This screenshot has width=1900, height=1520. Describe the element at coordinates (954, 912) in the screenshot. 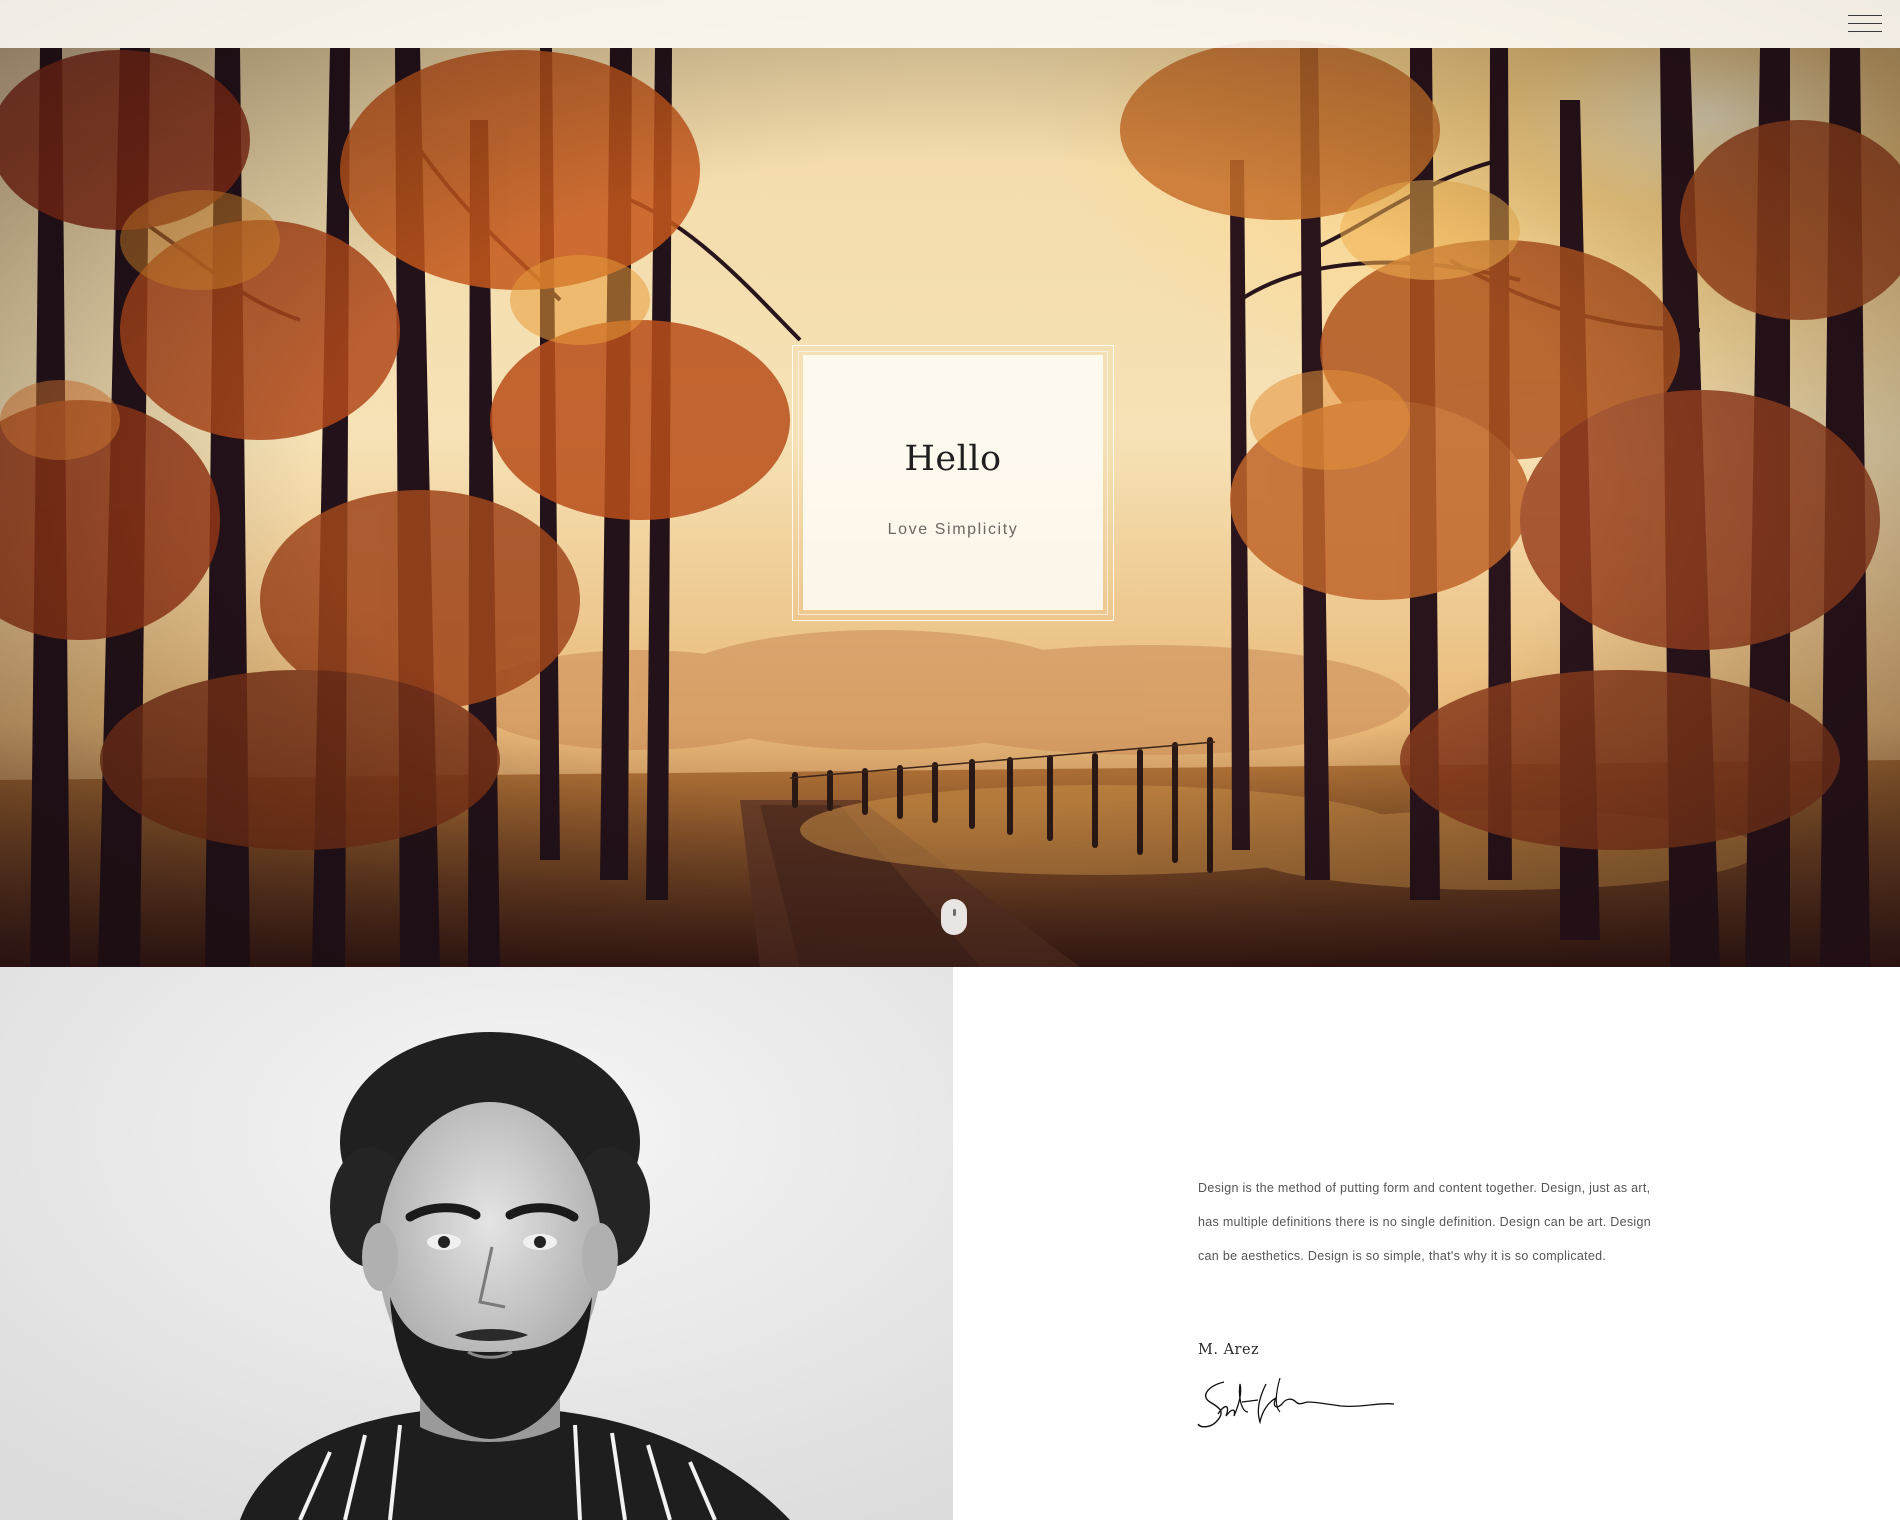

I see `mouse-wheel` at that location.